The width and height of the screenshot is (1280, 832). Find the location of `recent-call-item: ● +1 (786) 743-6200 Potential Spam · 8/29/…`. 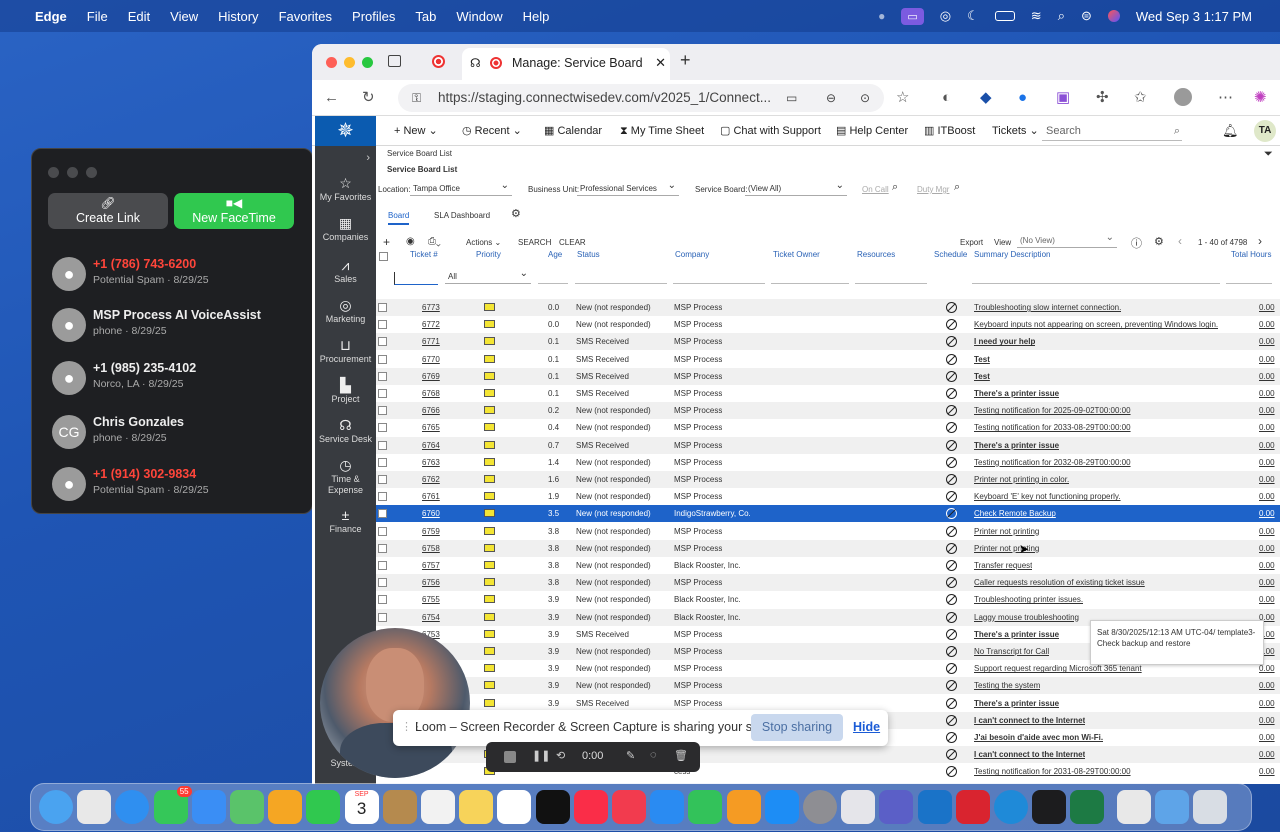

recent-call-item: ● +1 (786) 743-6200 Potential Spam · 8/29/… is located at coordinates (177, 273).